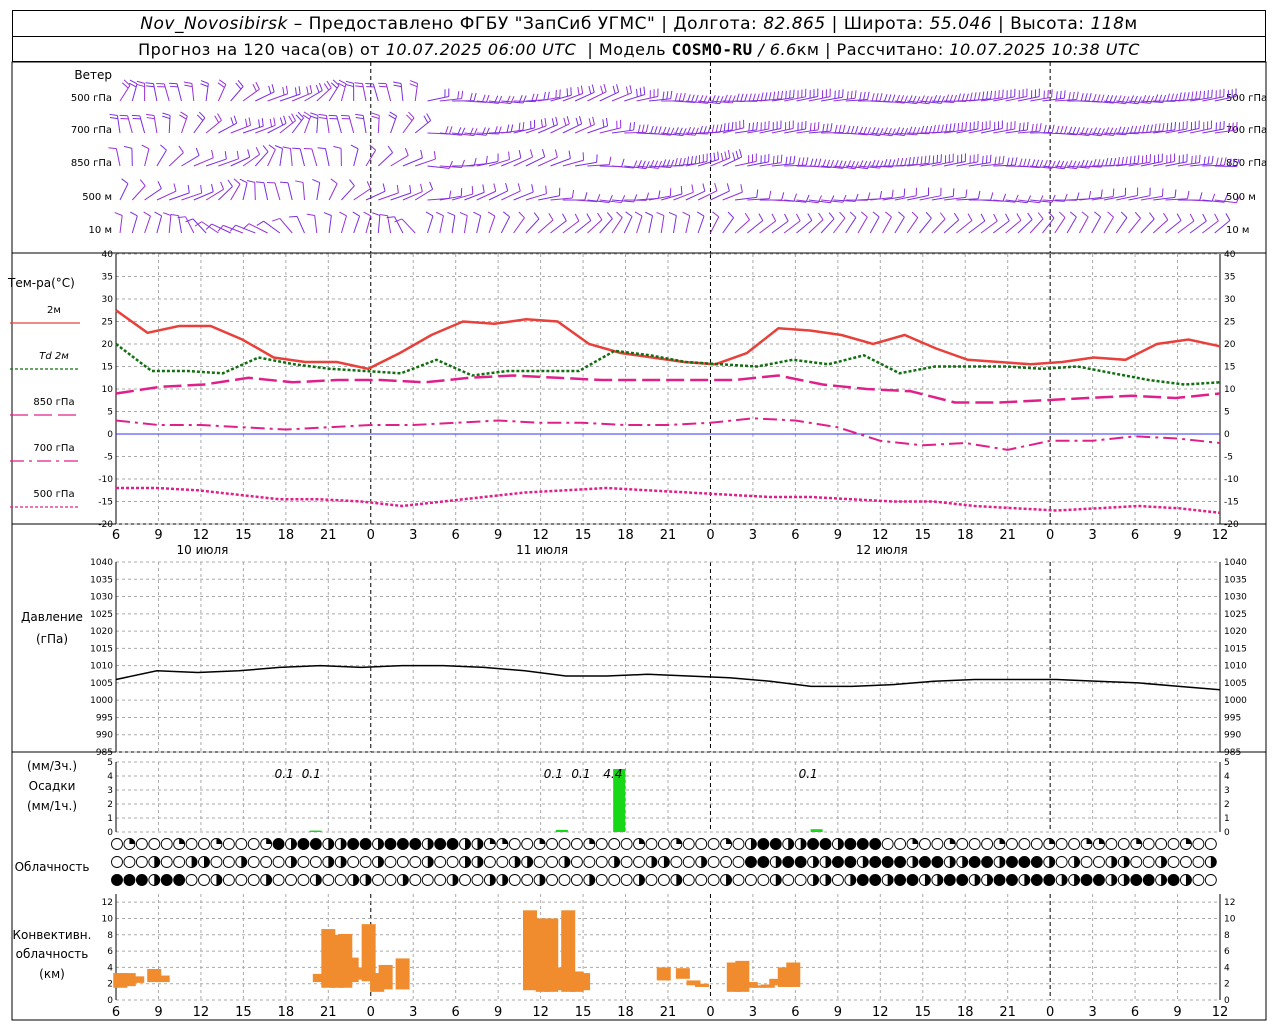  What do you see at coordinates (108, 345) in the screenshot?
I see `temp-ytick-left: 20` at bounding box center [108, 345].